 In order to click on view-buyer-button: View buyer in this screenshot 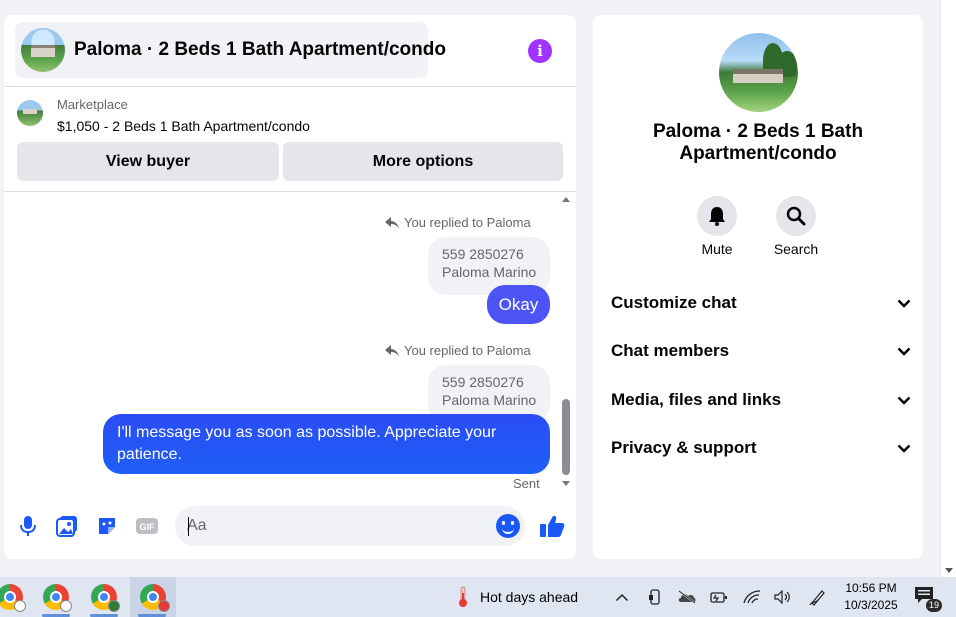, I will do `click(148, 161)`.